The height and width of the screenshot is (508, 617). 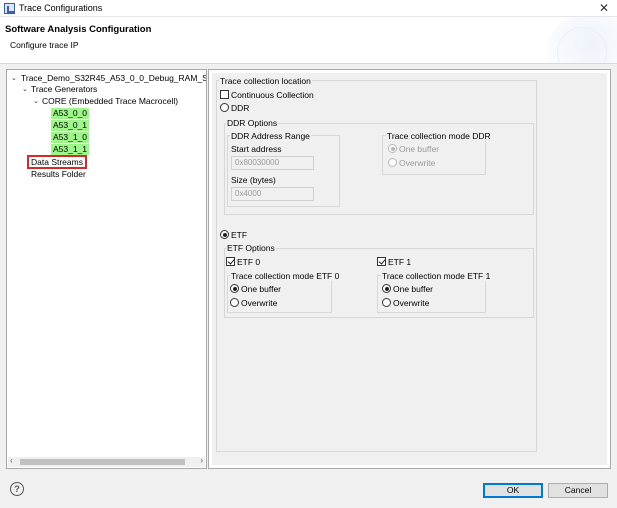 I want to click on scroll-right-icon: ›, so click(x=201, y=460).